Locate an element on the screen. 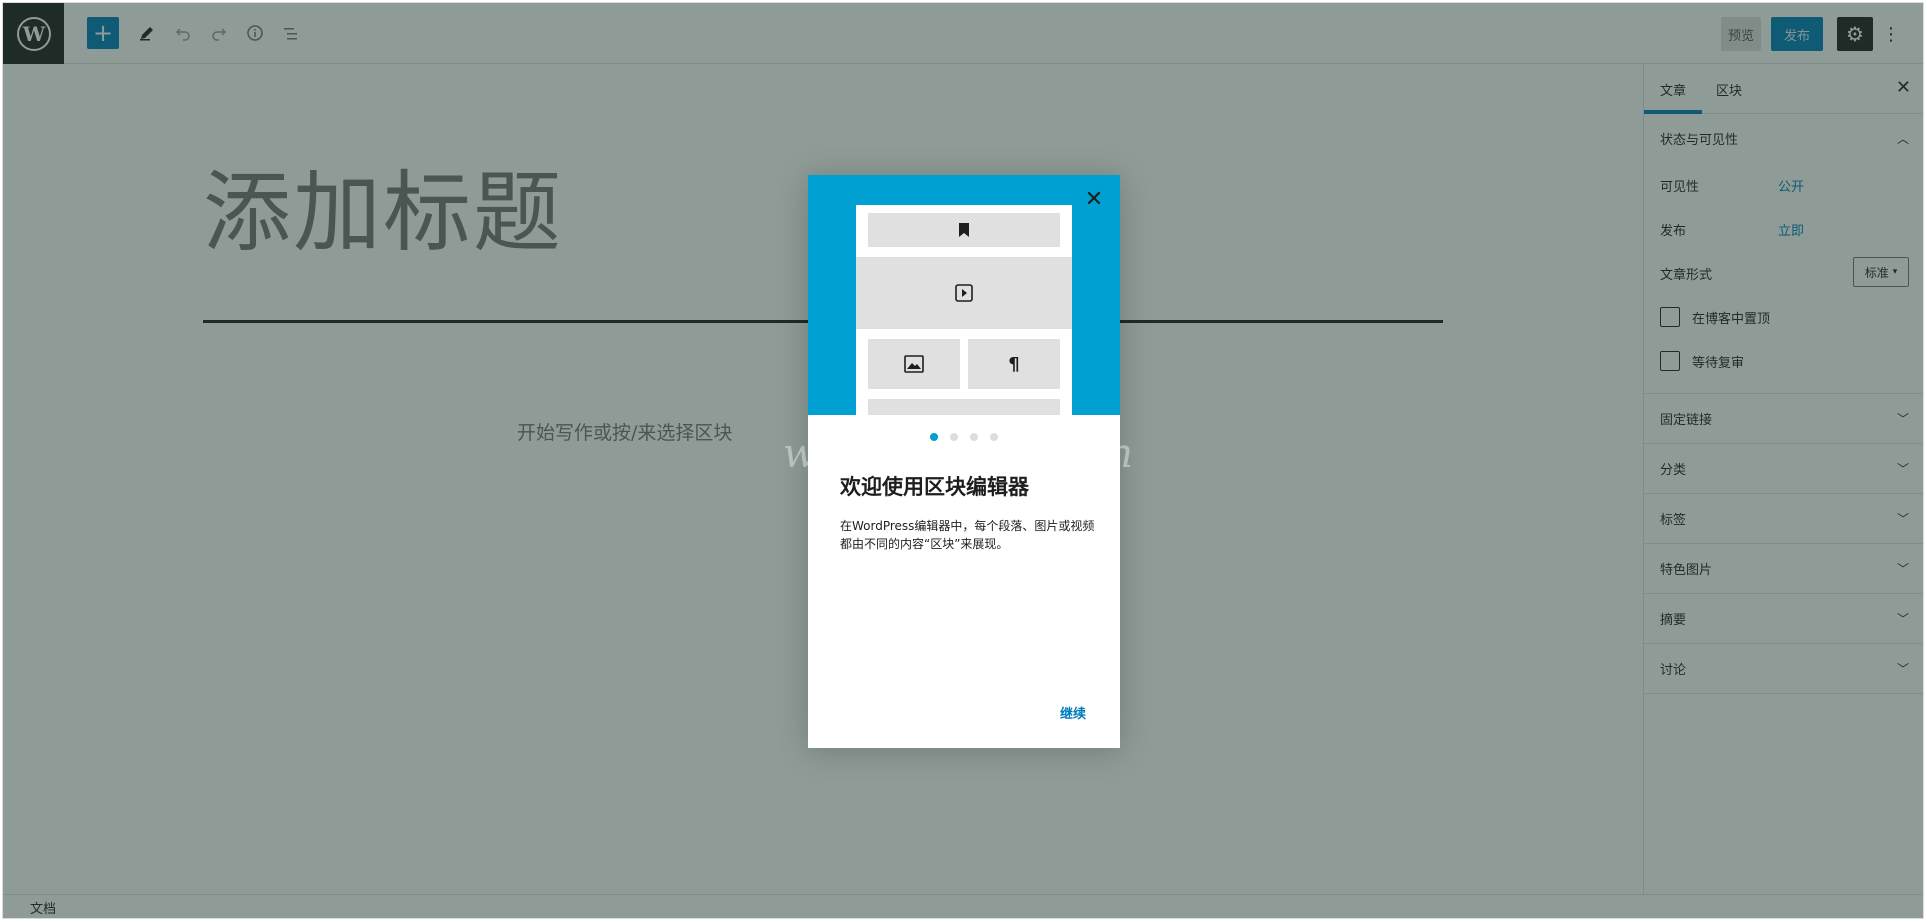 Image resolution: width=1927 pixels, height=922 pixels. close-icon: ✕ is located at coordinates (1094, 199).